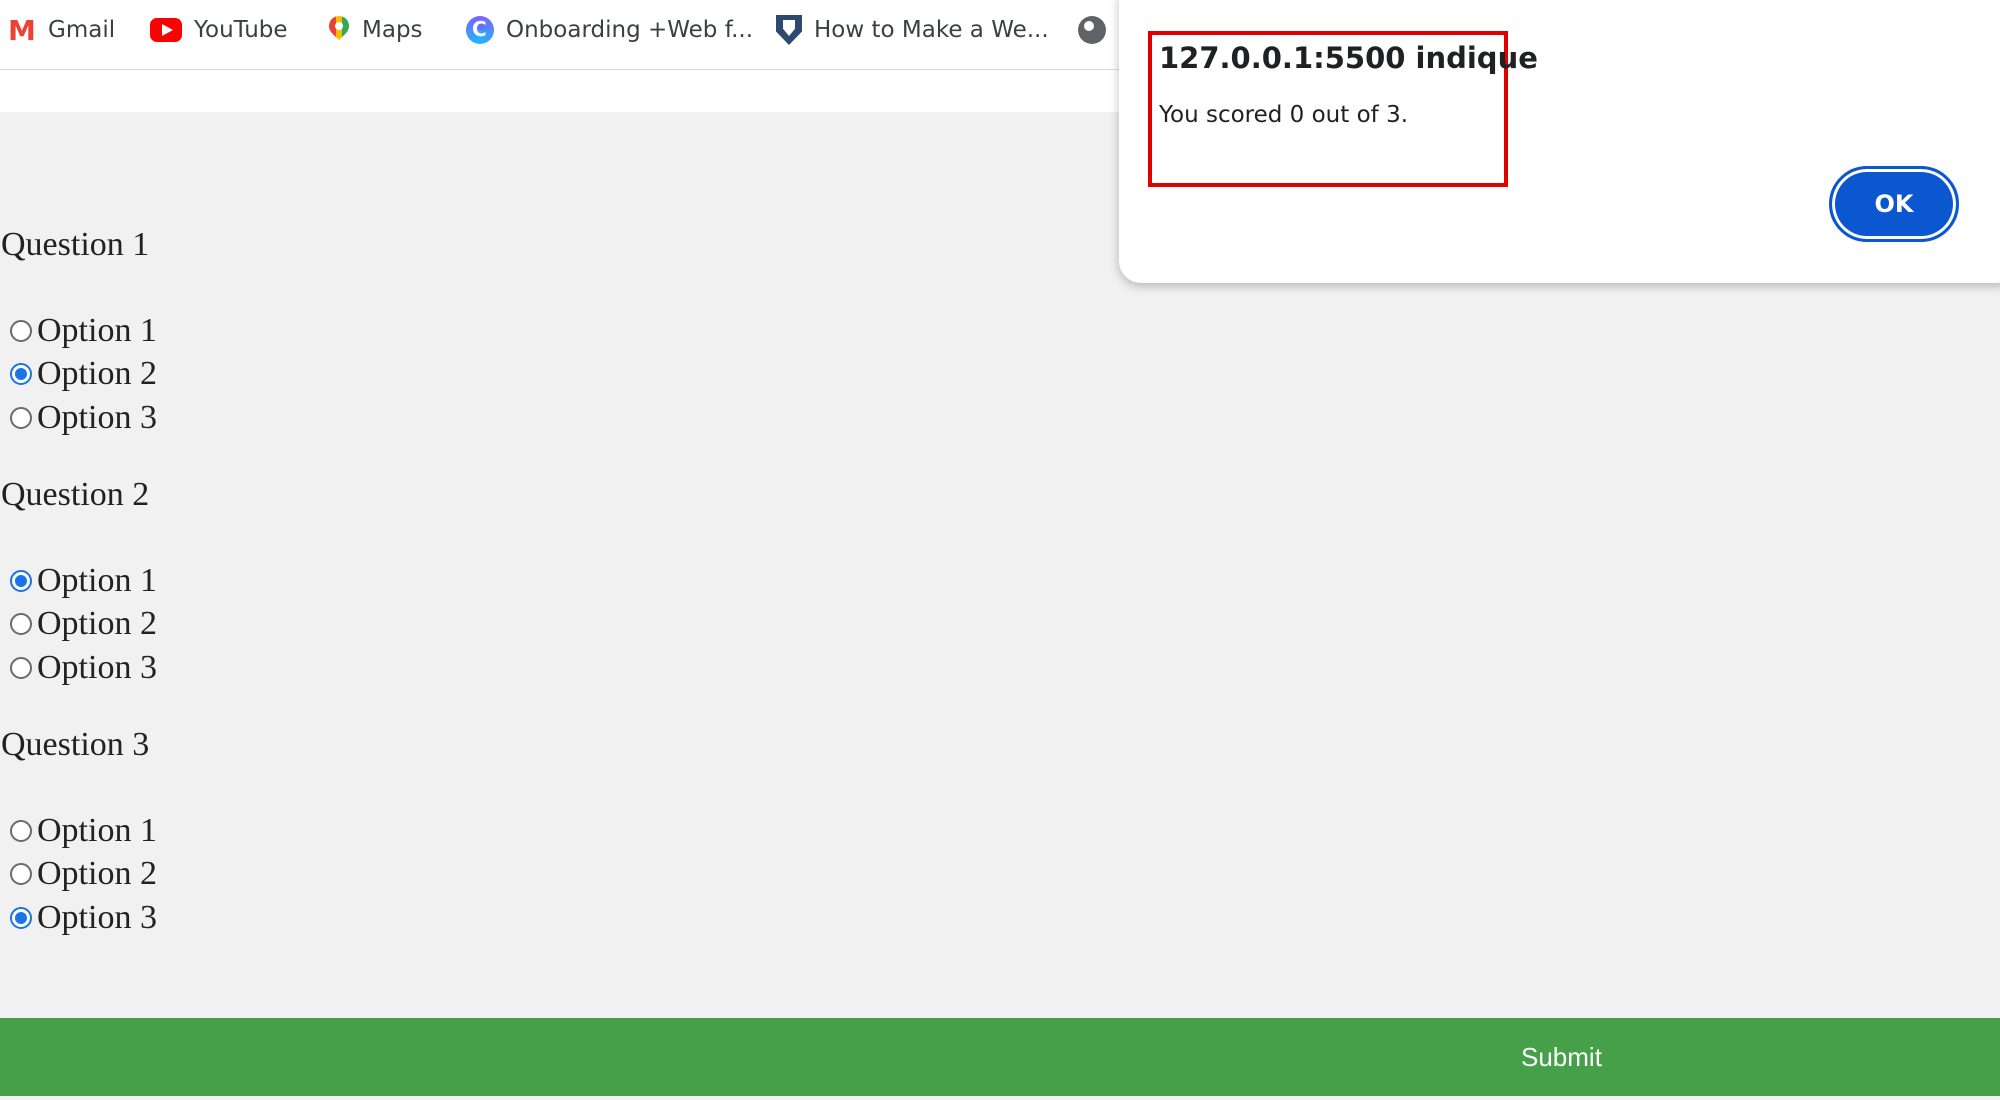 The image size is (2000, 1100). I want to click on q3-option-2: Option 2, so click(83, 874).